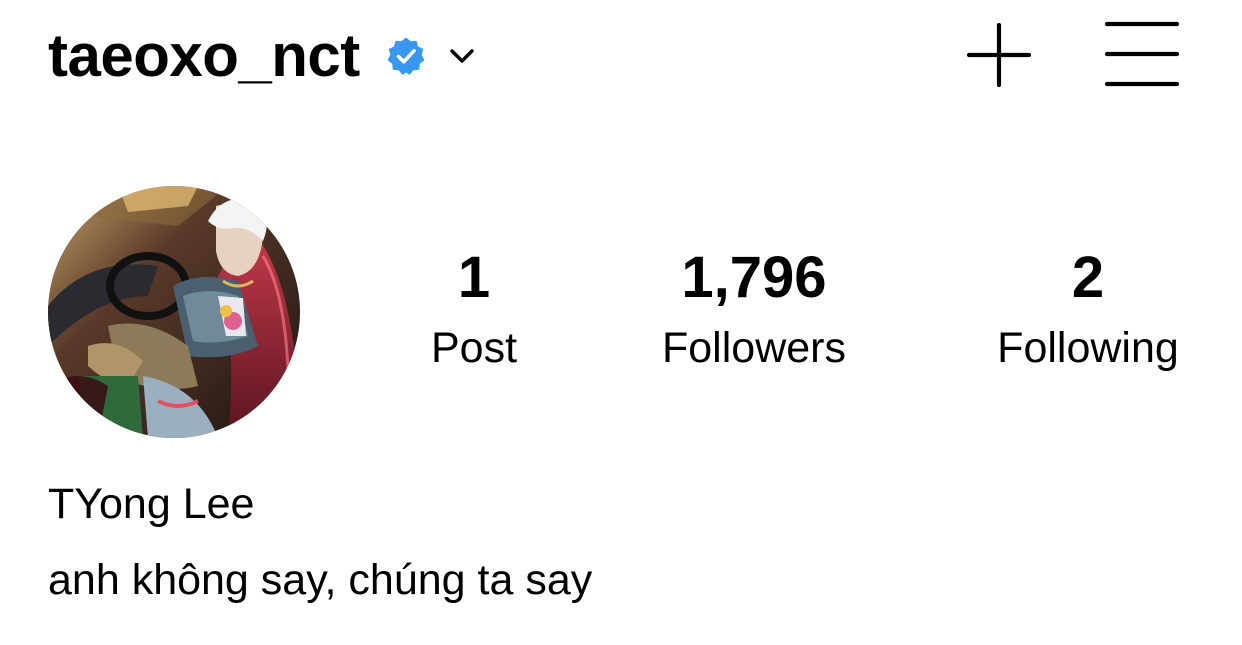  Describe the element at coordinates (1142, 54) in the screenshot. I see `menu-icon` at that location.